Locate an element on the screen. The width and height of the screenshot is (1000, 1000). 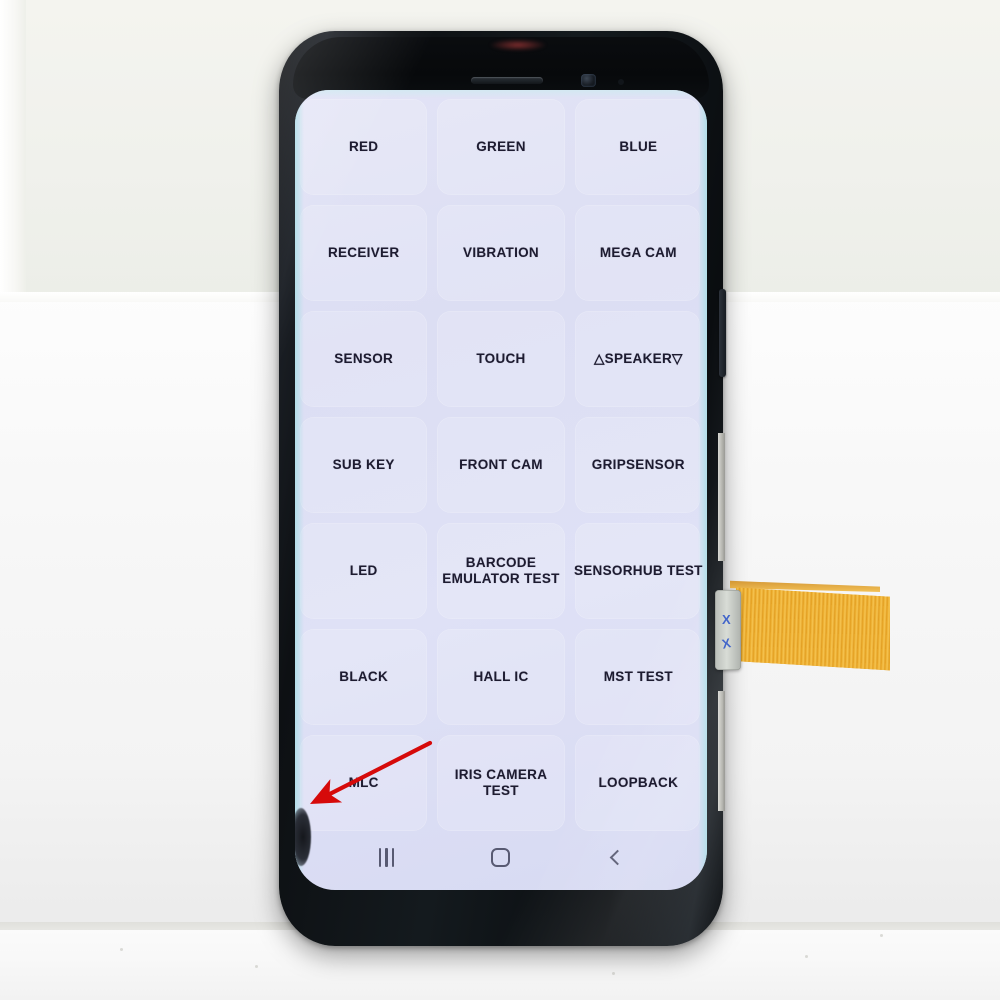
front-camera-icon is located at coordinates (588, 80).